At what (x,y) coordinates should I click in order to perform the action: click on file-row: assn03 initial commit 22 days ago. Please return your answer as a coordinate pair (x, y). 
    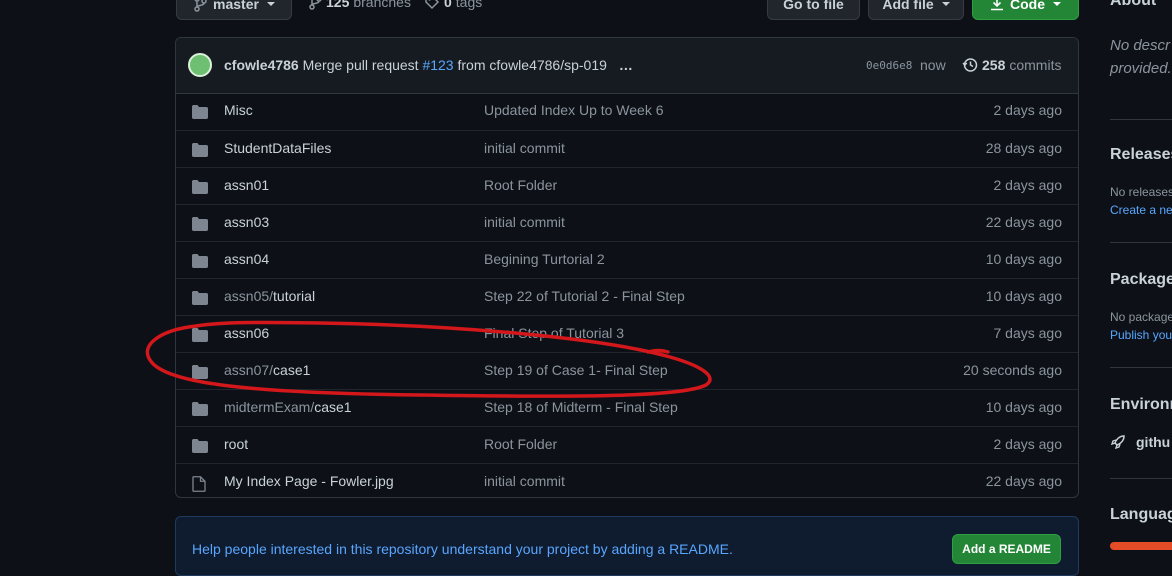
    Looking at the image, I should click on (627, 222).